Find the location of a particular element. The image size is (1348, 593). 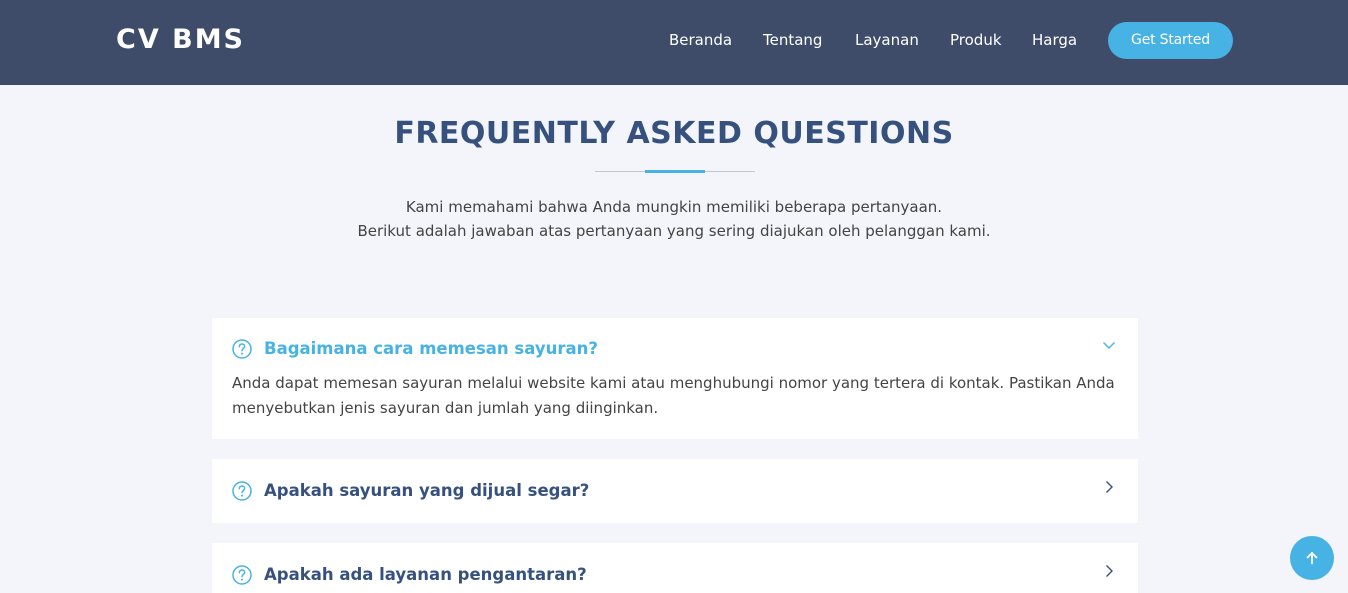

arrow-up-icon is located at coordinates (1312, 558).